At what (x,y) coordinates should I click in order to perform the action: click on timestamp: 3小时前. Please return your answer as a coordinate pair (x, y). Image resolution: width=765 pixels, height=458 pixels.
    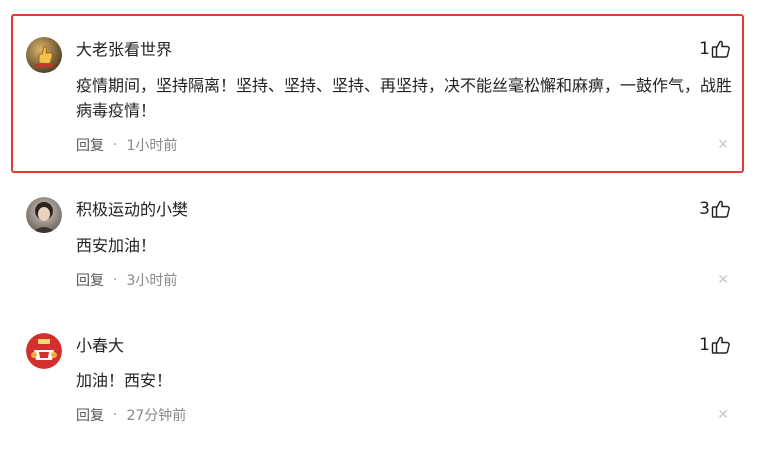
    Looking at the image, I should click on (152, 281).